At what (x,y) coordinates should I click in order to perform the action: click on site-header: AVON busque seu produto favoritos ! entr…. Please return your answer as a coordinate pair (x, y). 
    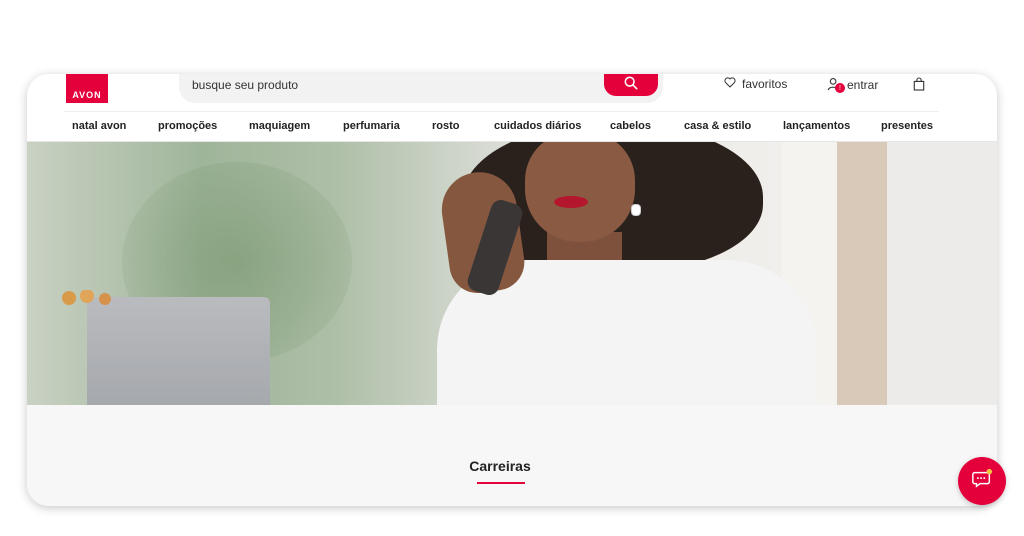
    Looking at the image, I should click on (512, 108).